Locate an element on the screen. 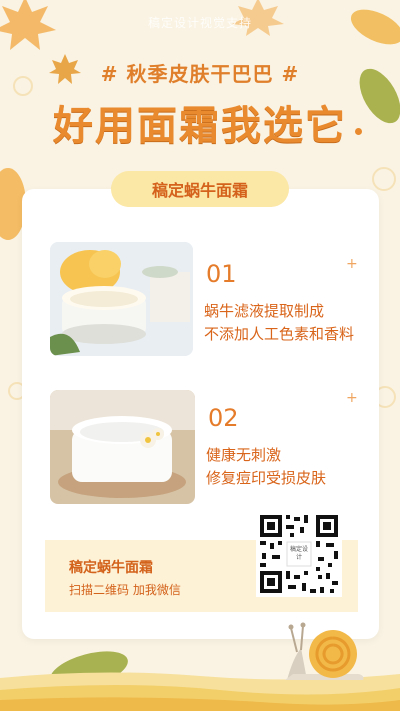 The image size is (400, 711). watermark: 稿定设计视觉支持 is located at coordinates (199, 23).